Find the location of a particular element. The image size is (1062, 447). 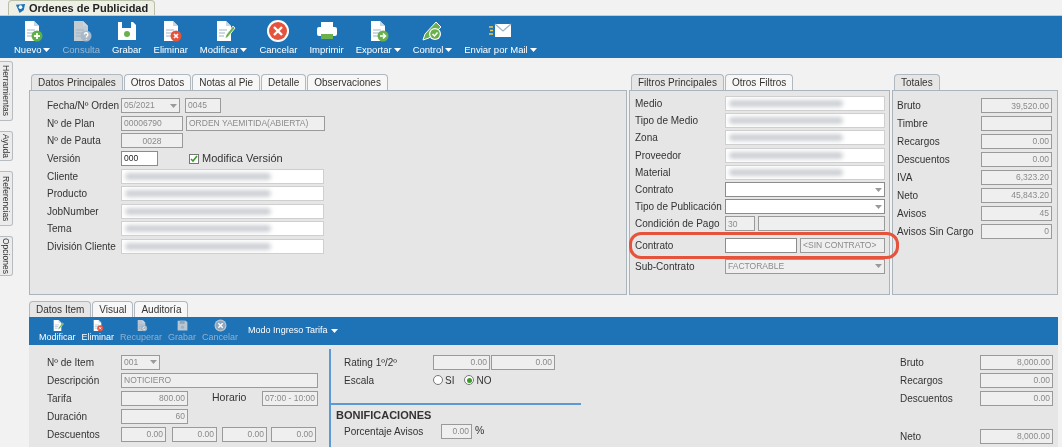

toolbar-button: Exportar is located at coordinates (378, 37).